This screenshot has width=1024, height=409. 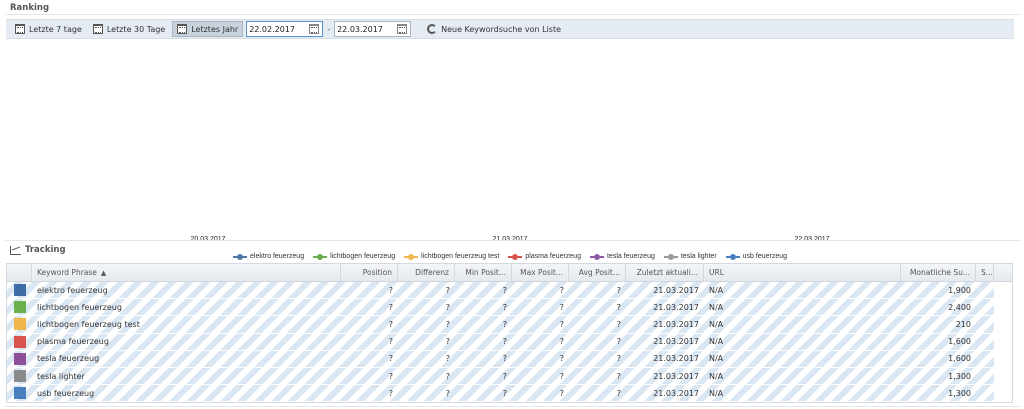 I want to click on last-year-label: Letztes Jahr, so click(x=215, y=29).